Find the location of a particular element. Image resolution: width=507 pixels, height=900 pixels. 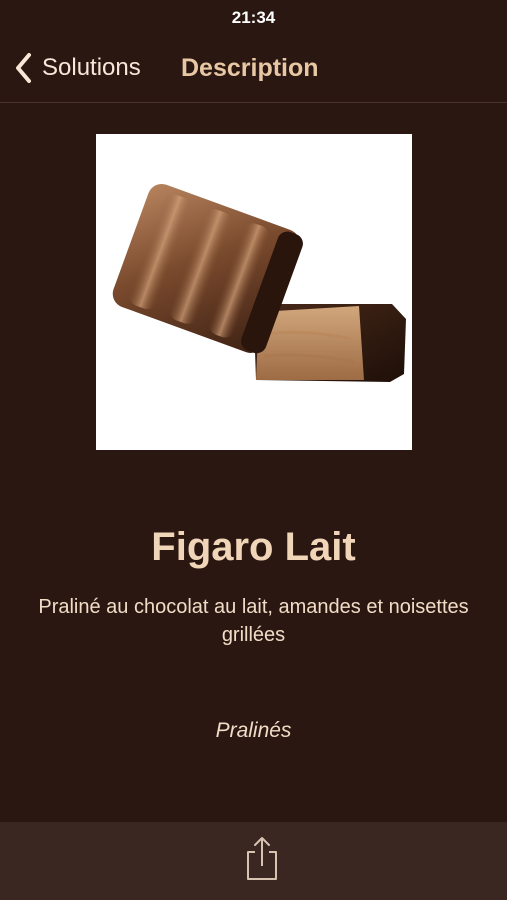

share-icon is located at coordinates (262, 862).